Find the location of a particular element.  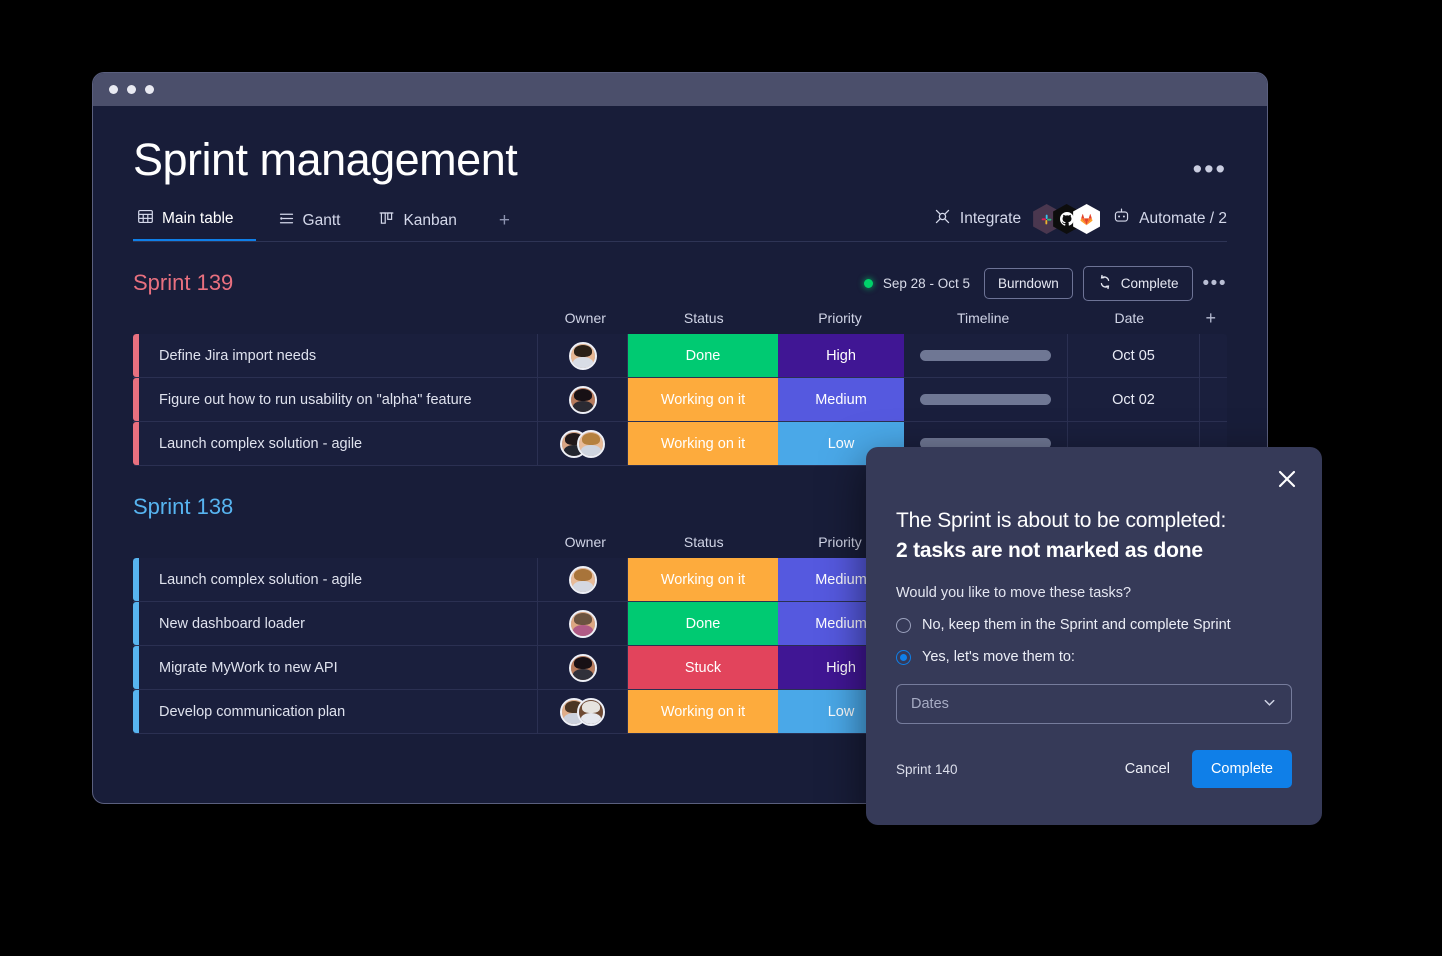

modal-heading-line1: The Sprint is about to be completed: is located at coordinates (1061, 520).